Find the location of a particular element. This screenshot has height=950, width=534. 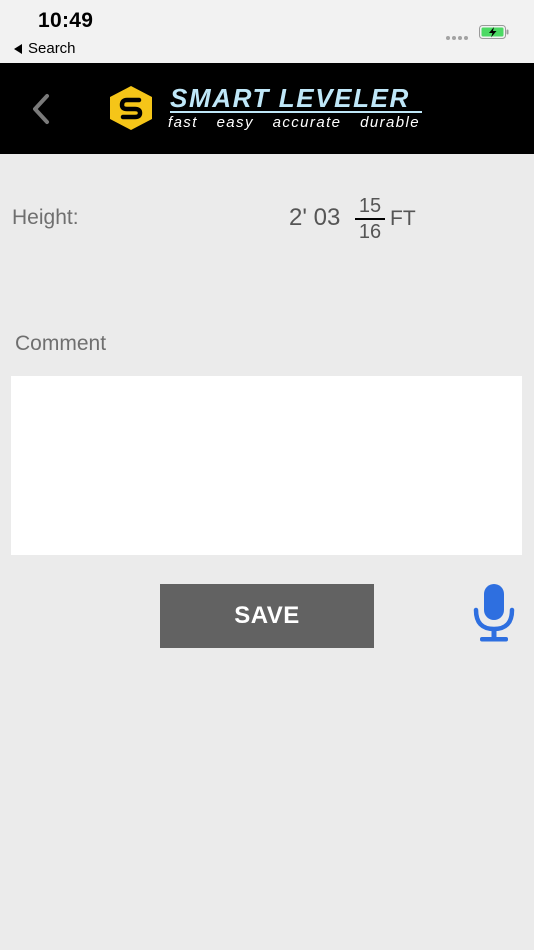

smart-leveler-logo-icon is located at coordinates (131, 108).